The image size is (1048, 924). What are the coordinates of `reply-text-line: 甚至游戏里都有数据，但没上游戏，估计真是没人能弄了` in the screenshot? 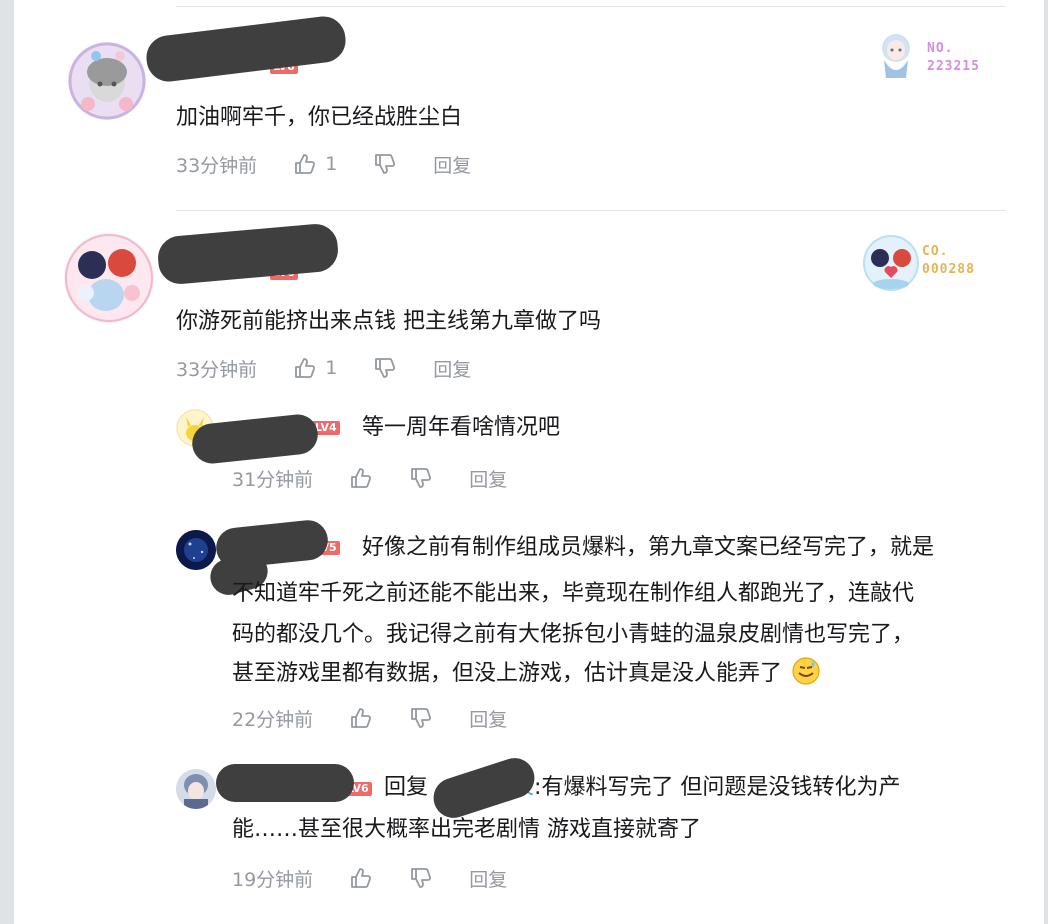 It's located at (526, 674).